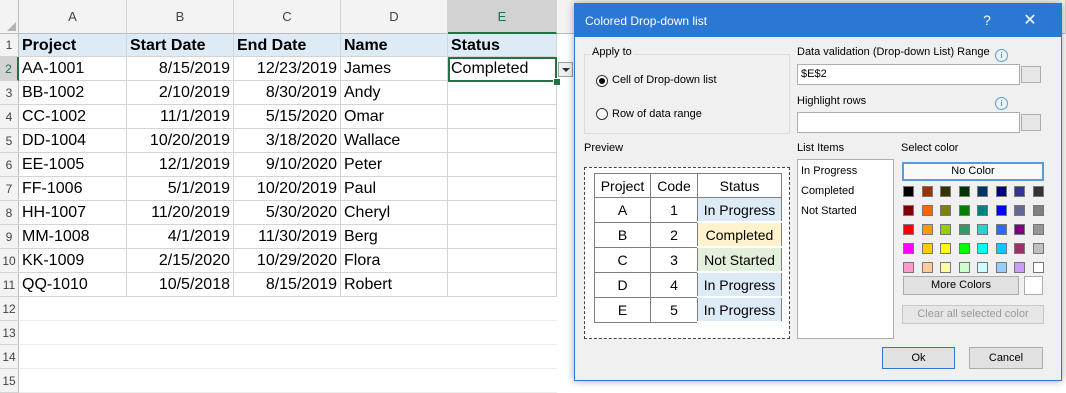 This screenshot has width=1066, height=393. Describe the element at coordinates (394, 189) in the screenshot. I see `data-cell: Paul` at that location.